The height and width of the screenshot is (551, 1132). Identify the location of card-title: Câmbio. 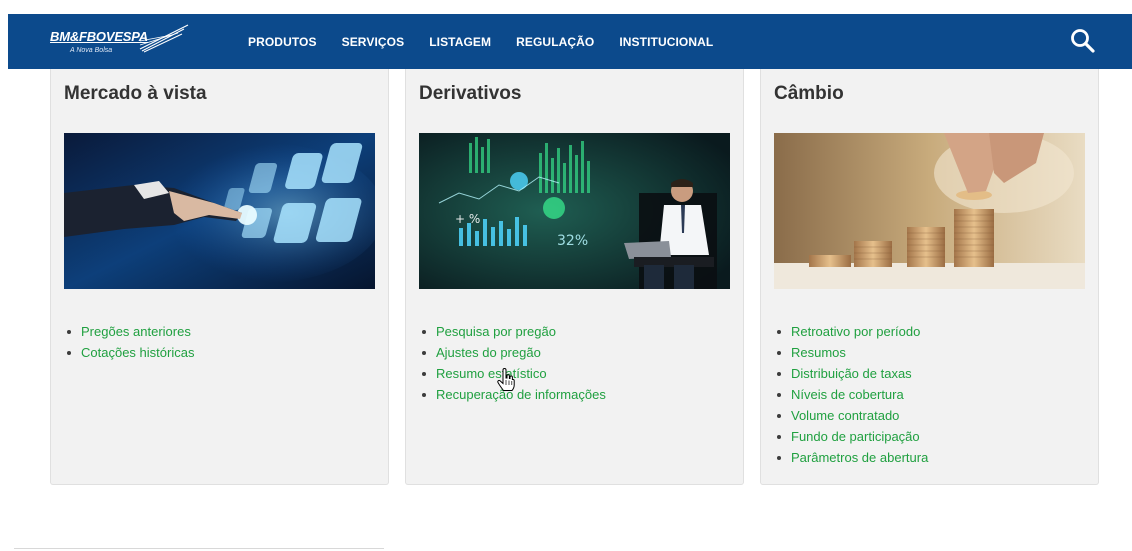
(809, 93).